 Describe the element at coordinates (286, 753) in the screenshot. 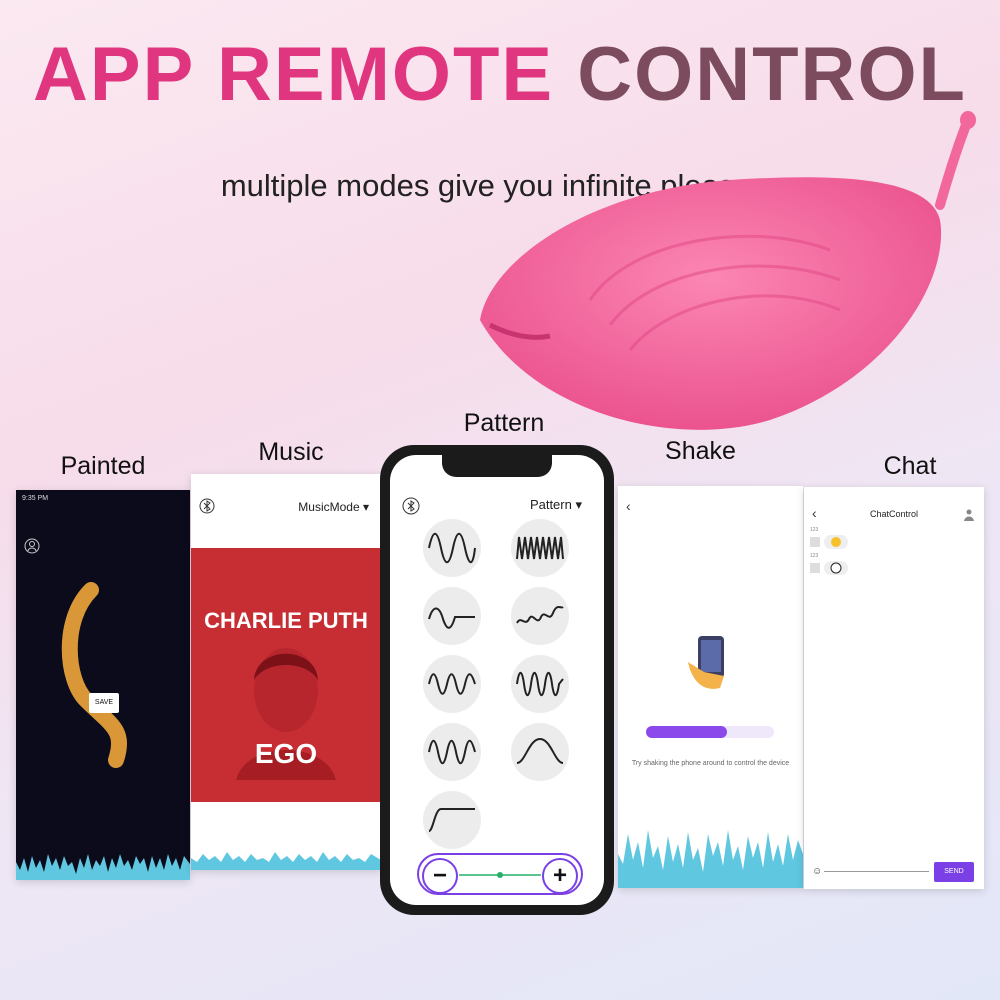

I see `album-title: EGO` at that location.